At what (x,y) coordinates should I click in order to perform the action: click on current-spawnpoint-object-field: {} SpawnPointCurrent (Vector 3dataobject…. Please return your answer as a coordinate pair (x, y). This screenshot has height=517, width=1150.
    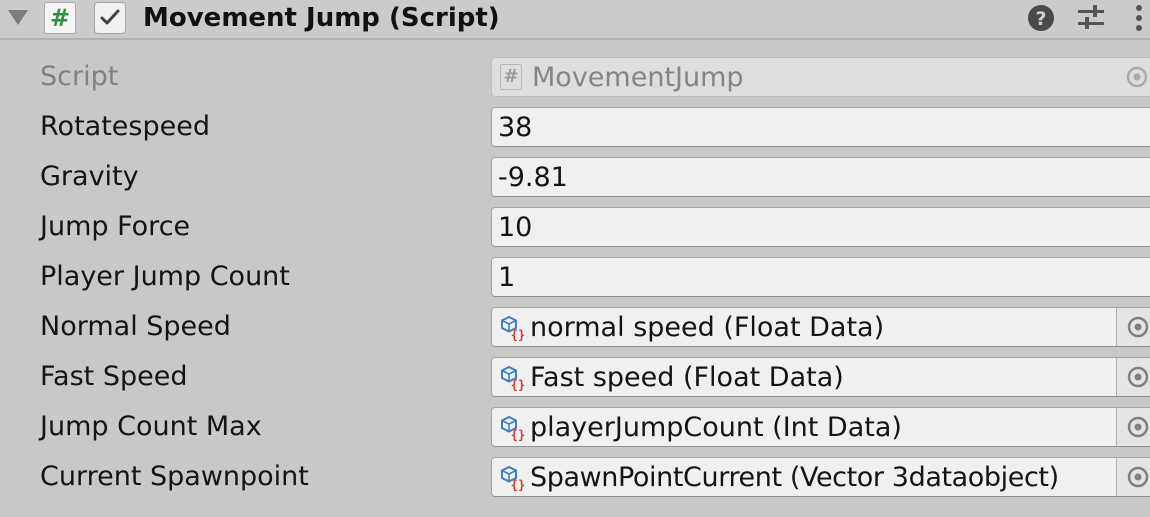
    Looking at the image, I should click on (820, 477).